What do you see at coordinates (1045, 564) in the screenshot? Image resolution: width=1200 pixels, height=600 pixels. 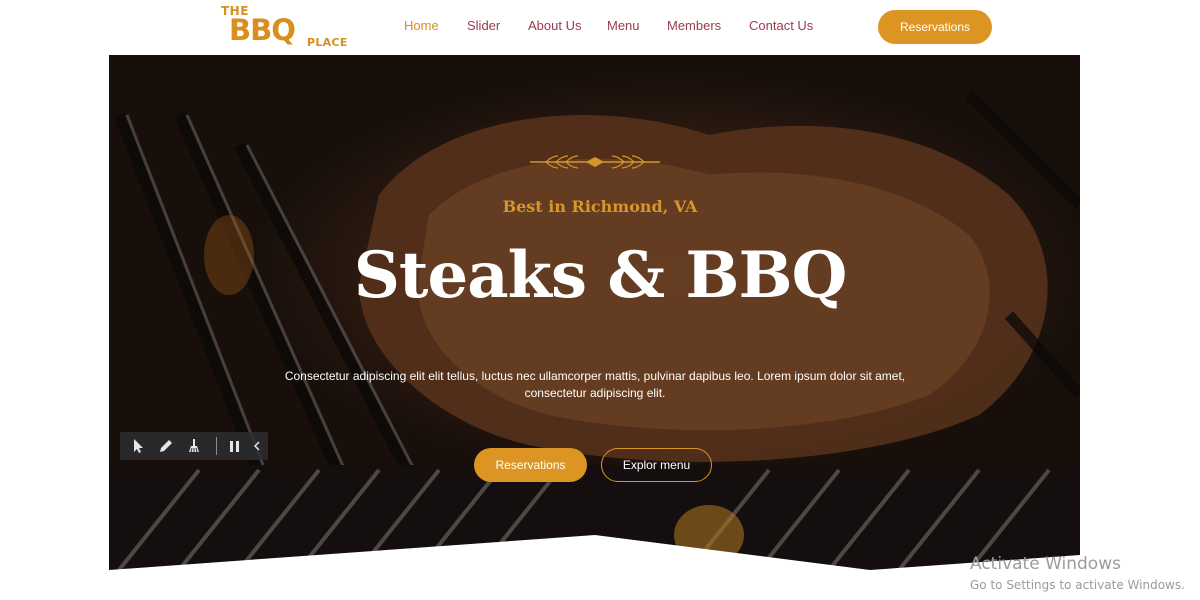 I see `windows-watermark-title: Activate Windows` at bounding box center [1045, 564].